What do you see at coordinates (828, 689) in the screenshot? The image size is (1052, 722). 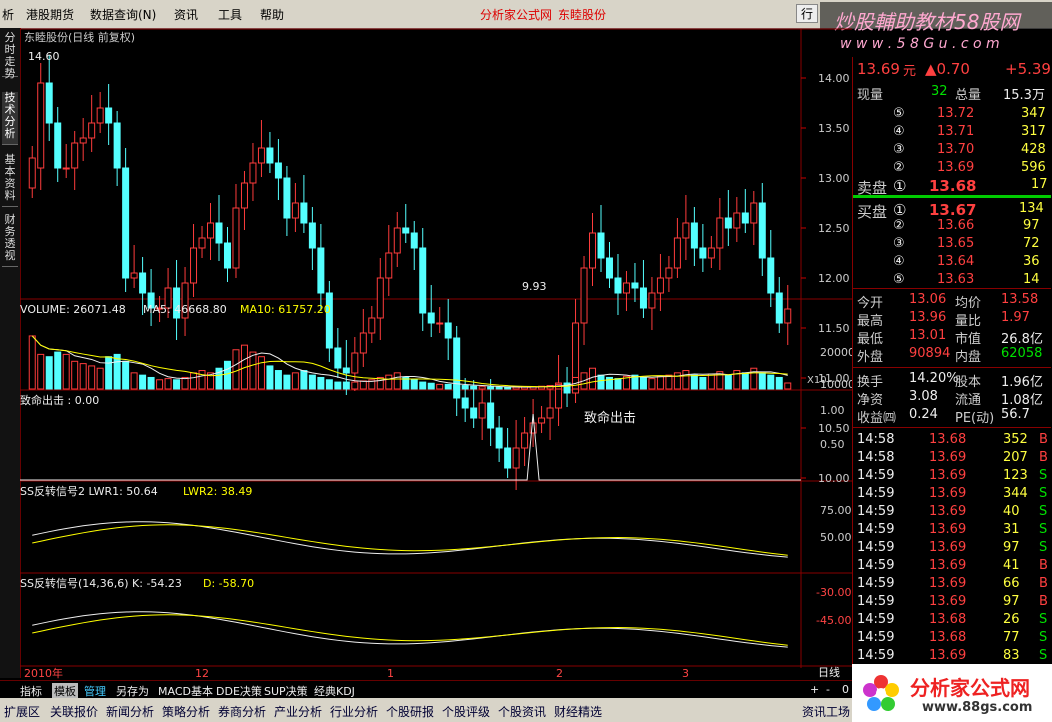 I see `zoom-out-button: -` at bounding box center [828, 689].